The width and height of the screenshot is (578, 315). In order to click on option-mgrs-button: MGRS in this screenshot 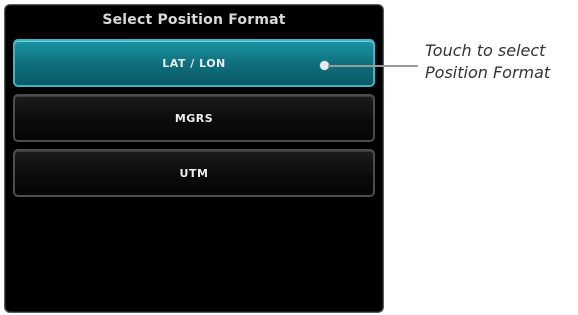, I will do `click(194, 118)`.